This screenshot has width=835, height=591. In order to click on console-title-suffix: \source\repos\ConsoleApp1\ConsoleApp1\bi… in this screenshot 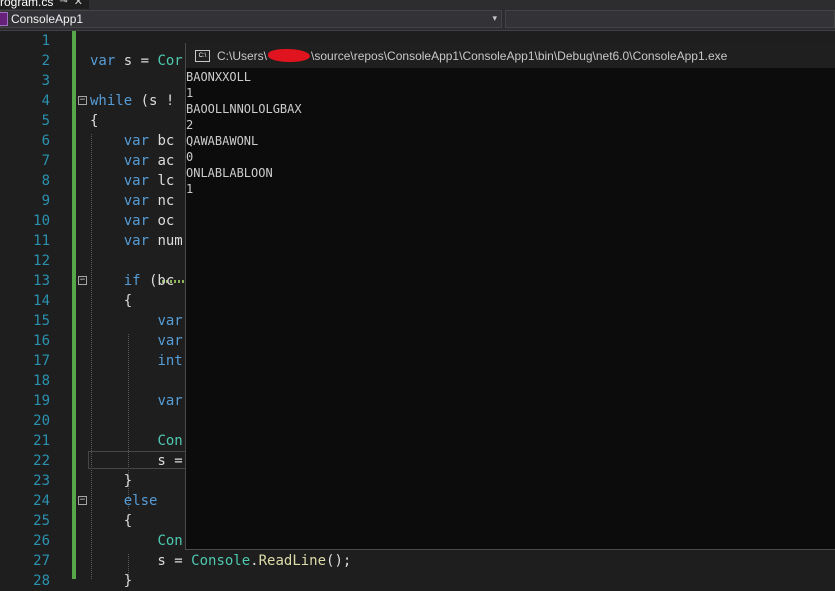, I will do `click(519, 55)`.